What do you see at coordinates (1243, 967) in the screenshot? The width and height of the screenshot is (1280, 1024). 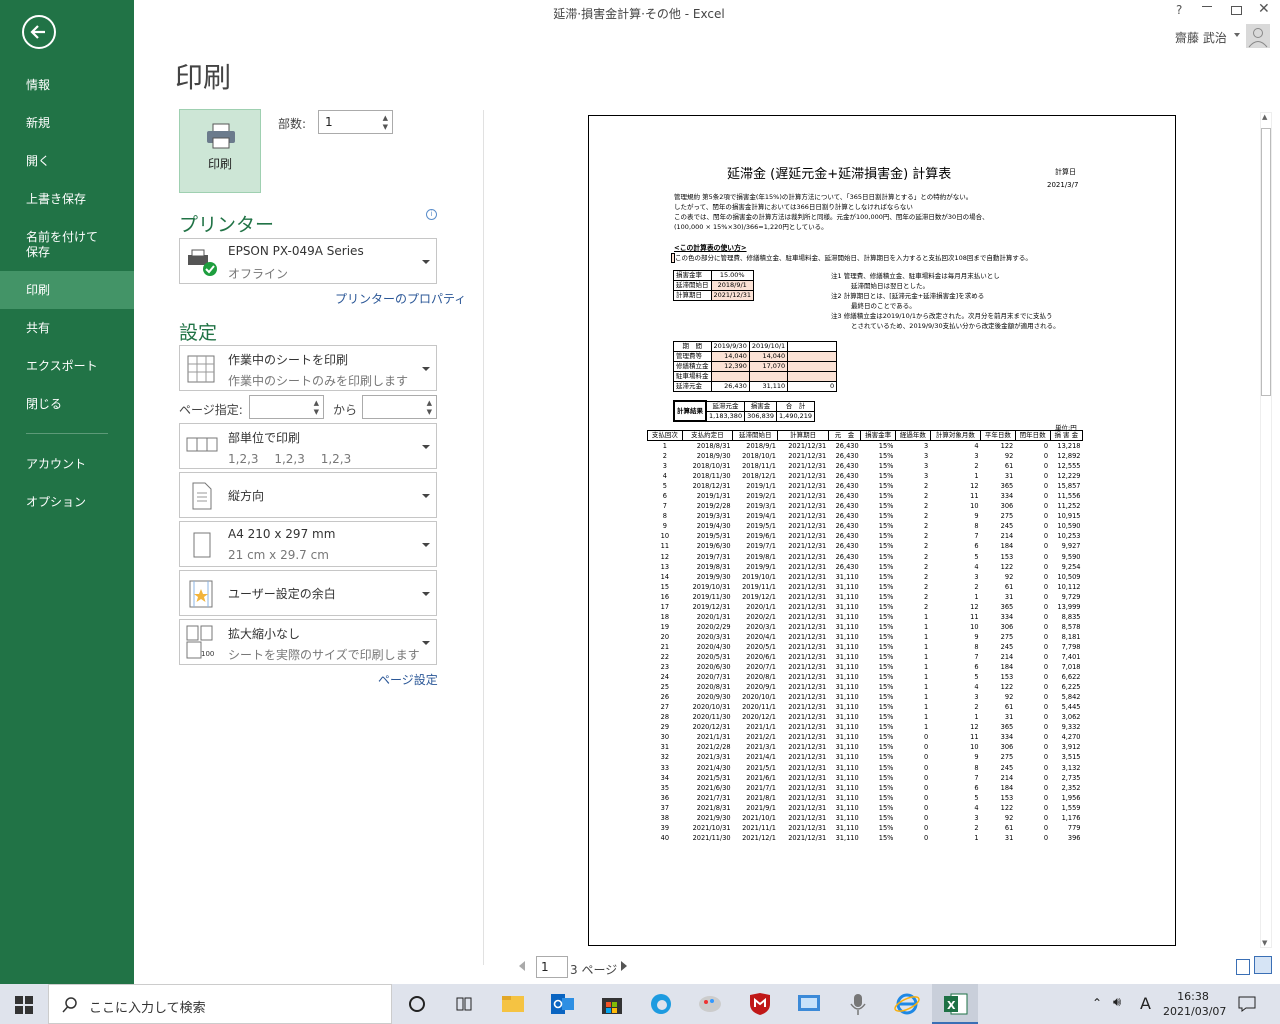 I see `show-margins-icon` at bounding box center [1243, 967].